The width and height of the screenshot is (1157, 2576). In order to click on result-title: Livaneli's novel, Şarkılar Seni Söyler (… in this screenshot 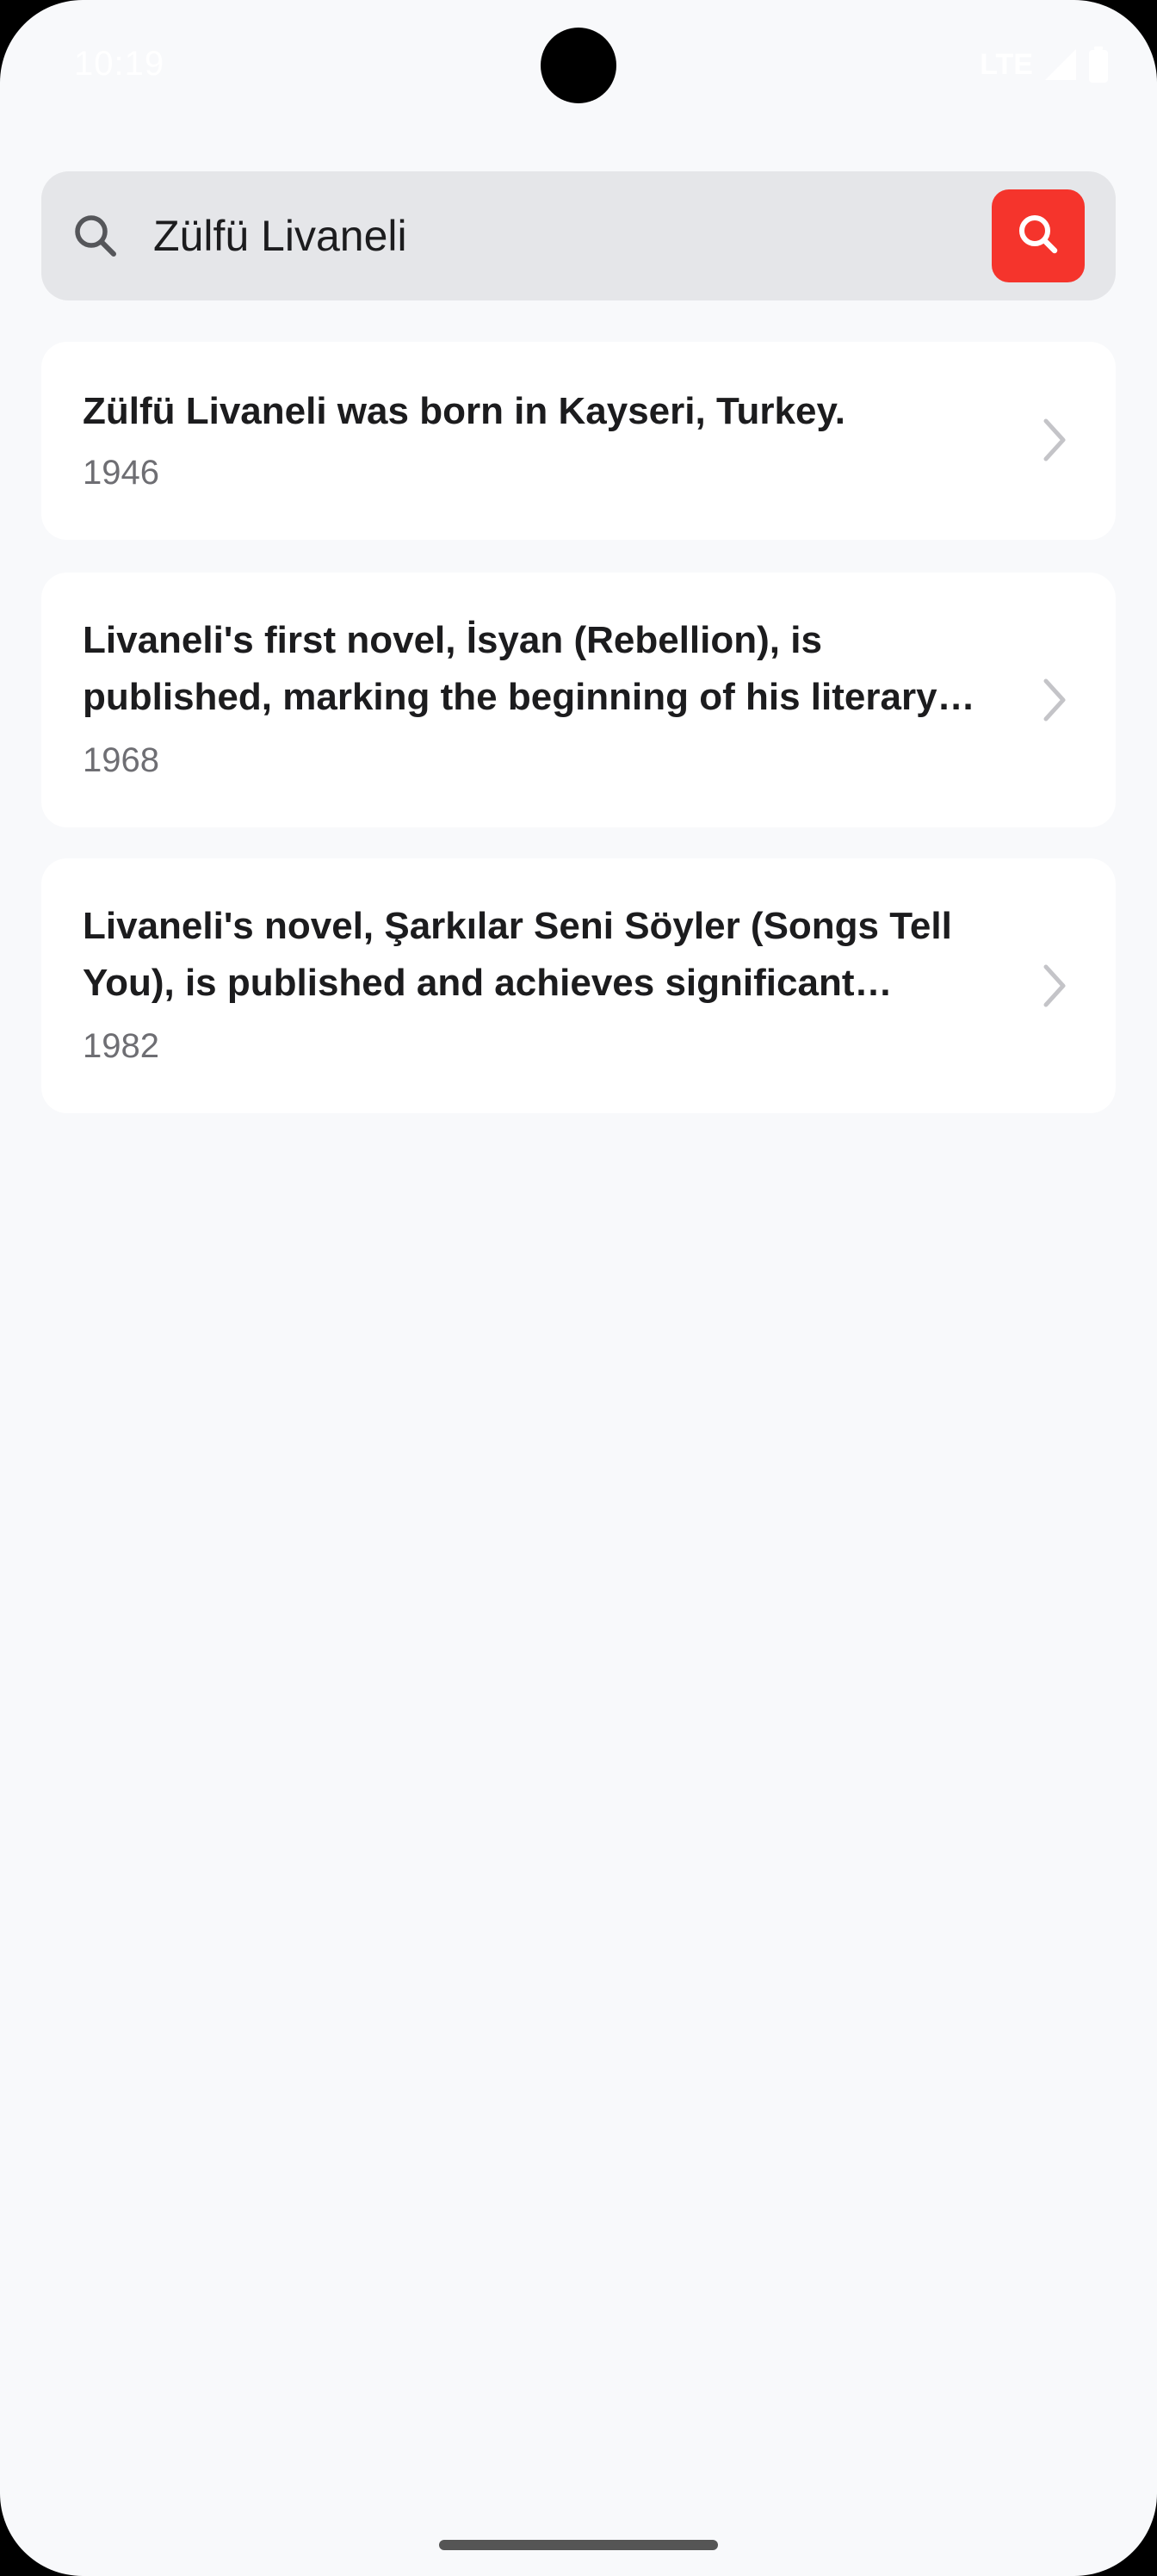, I will do `click(517, 954)`.